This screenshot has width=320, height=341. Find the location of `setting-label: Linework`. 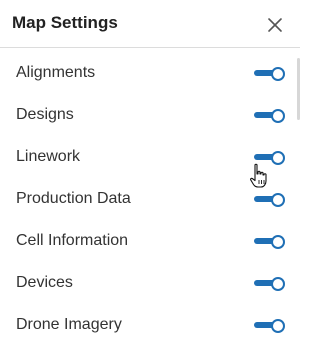

setting-label: Linework is located at coordinates (48, 156).